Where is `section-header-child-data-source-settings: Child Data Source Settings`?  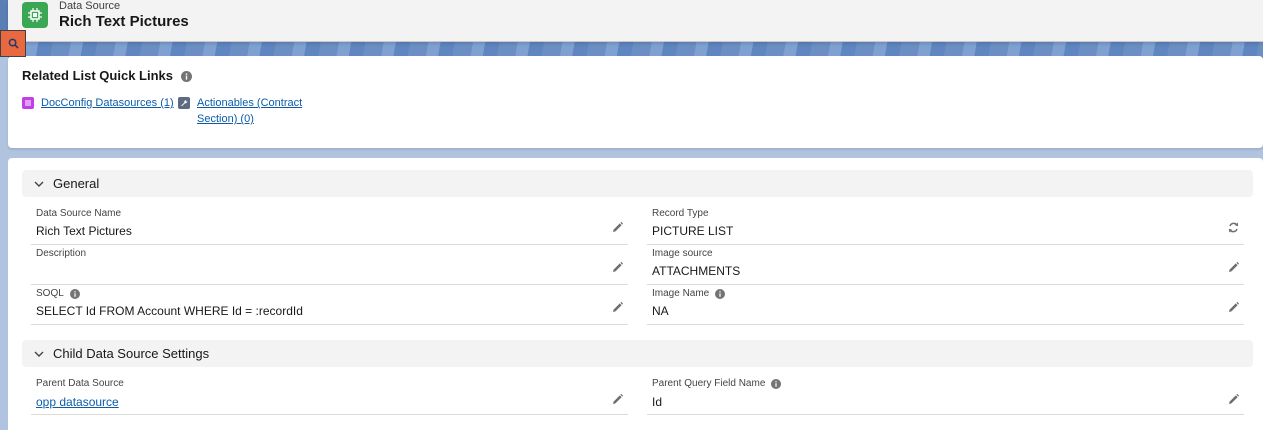
section-header-child-data-source-settings: Child Data Source Settings is located at coordinates (637, 353).